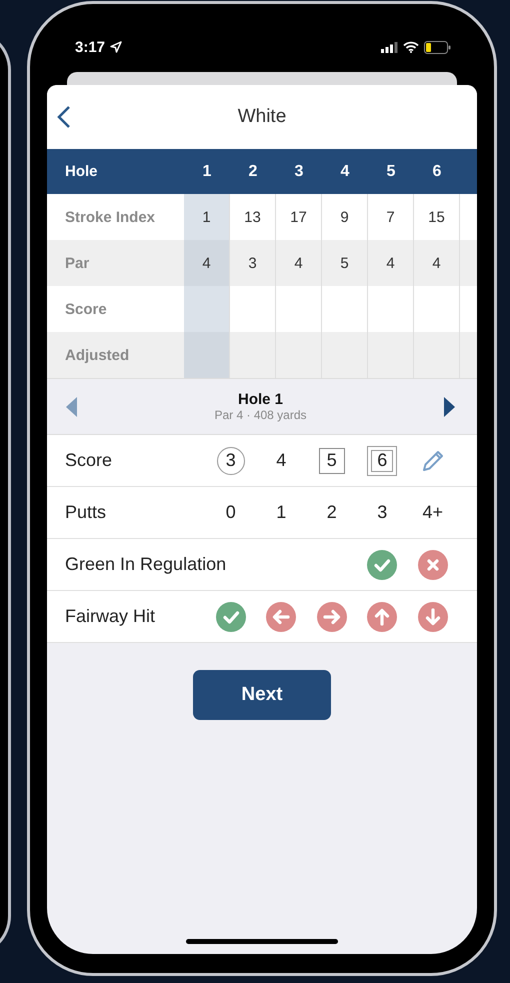  What do you see at coordinates (231, 512) in the screenshot?
I see `score-option: 0` at bounding box center [231, 512].